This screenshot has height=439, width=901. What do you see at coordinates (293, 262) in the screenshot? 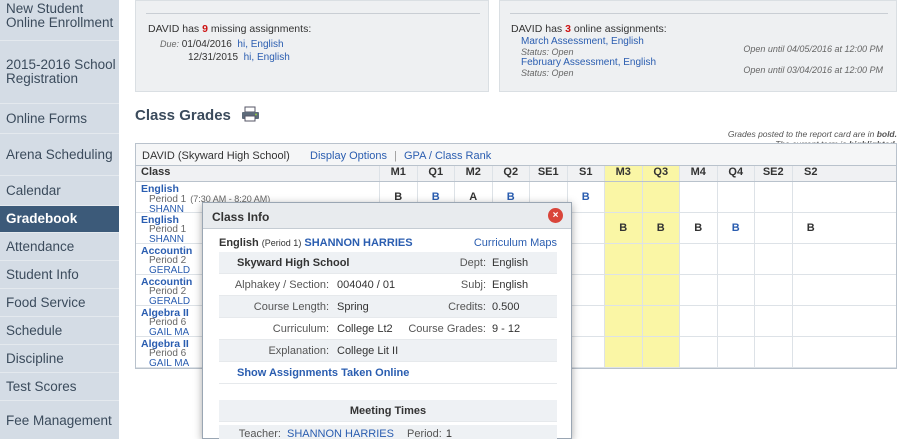
I see `school-name: Skyward High School` at bounding box center [293, 262].